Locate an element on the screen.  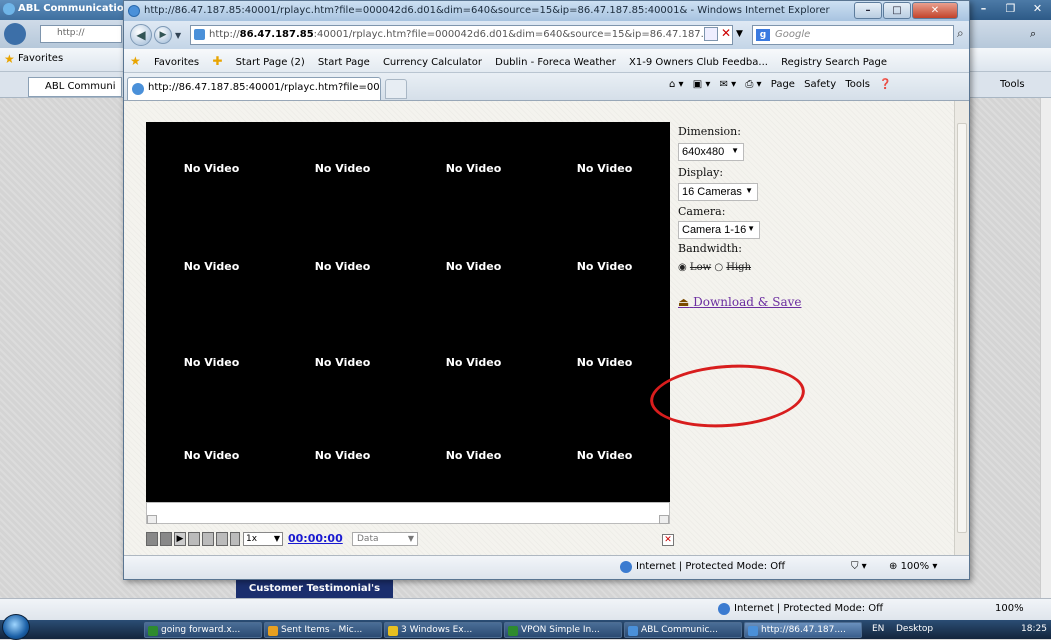
background-scrollbar is located at coordinates (1045, 348).